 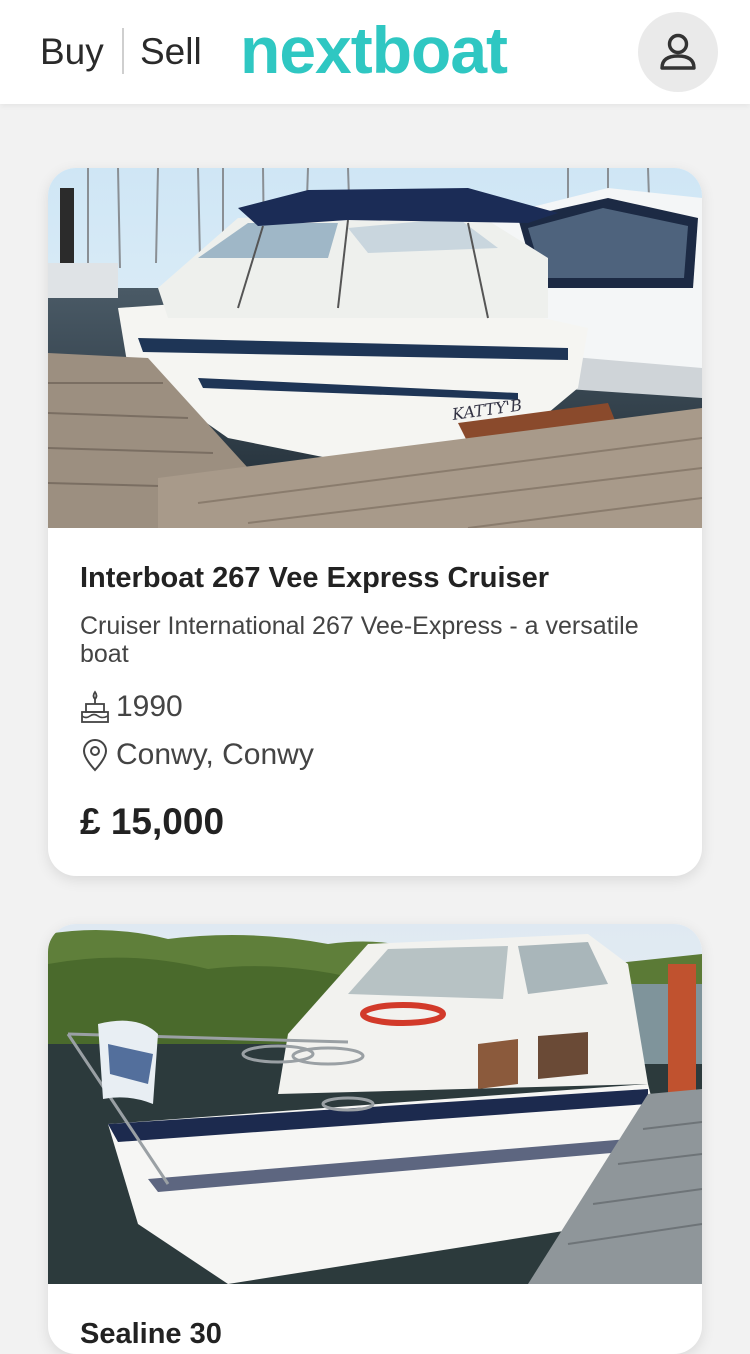 I want to click on location-pin-icon, so click(x=95, y=755).